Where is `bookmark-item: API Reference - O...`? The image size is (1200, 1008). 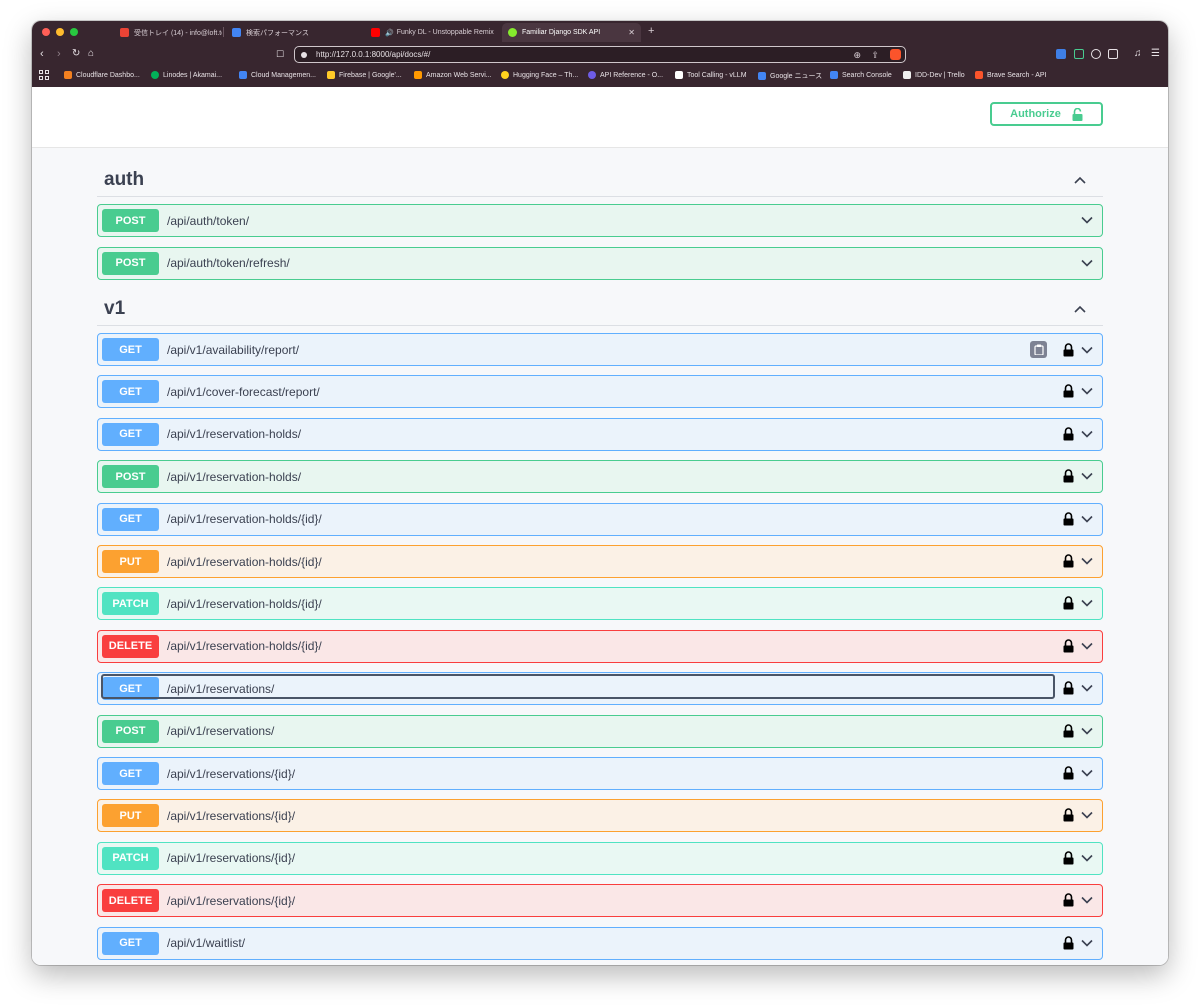
bookmark-item: API Reference - O... is located at coordinates (625, 75).